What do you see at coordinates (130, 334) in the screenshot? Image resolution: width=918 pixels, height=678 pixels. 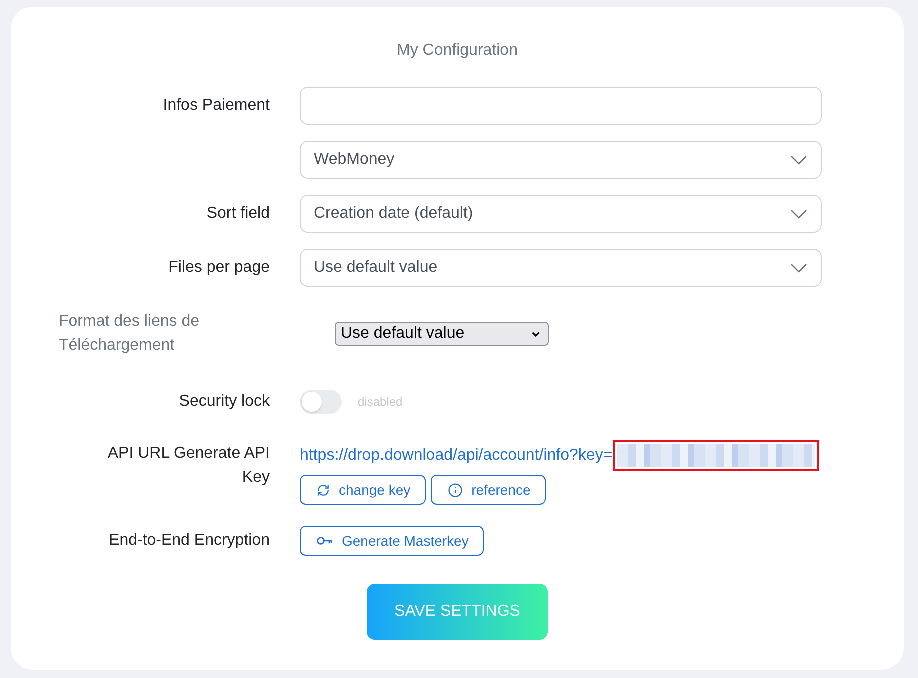 I see `field-label: Format des liens de Téléchargement` at bounding box center [130, 334].